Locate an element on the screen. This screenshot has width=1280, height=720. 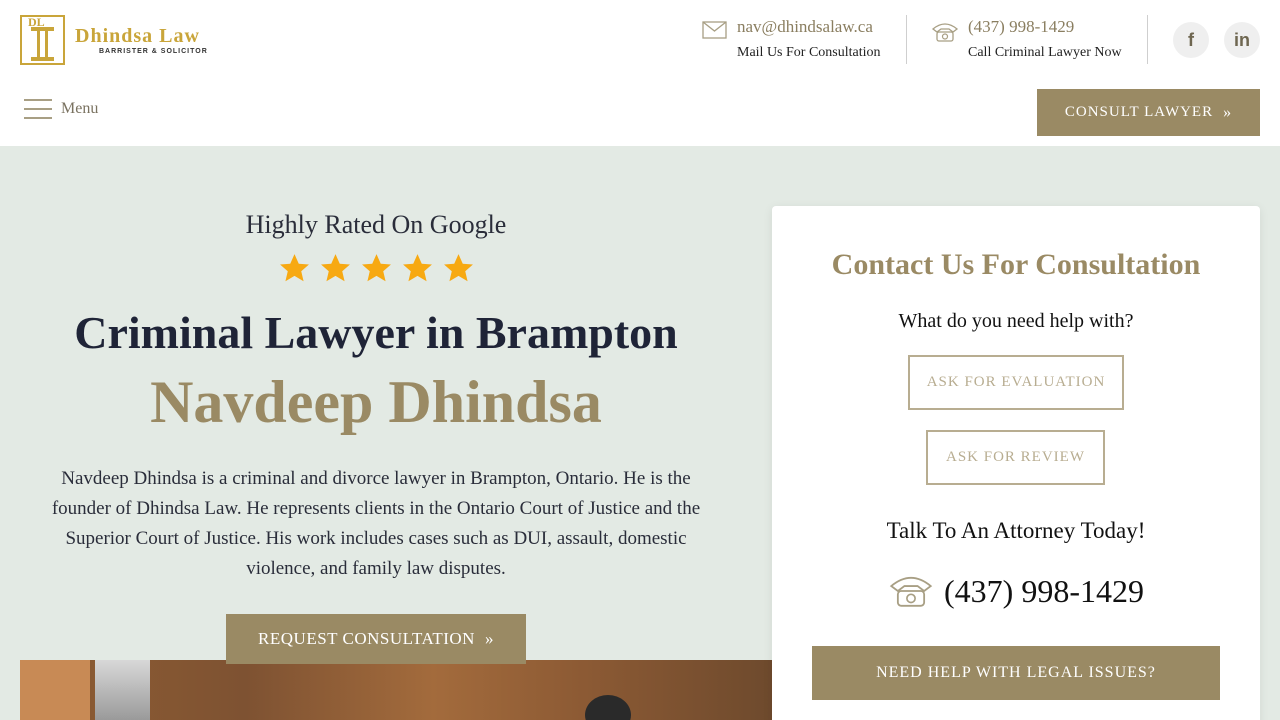
consult-lawyer-button: CONSULT LAWYER » is located at coordinates (1148, 112).